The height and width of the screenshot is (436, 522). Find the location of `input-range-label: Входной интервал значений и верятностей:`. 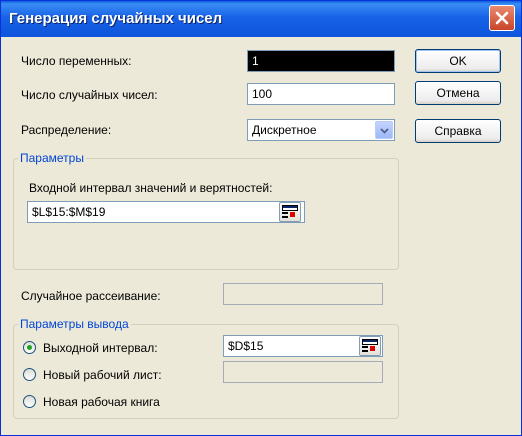

input-range-label: Входной интервал значений и верятностей: is located at coordinates (151, 188).